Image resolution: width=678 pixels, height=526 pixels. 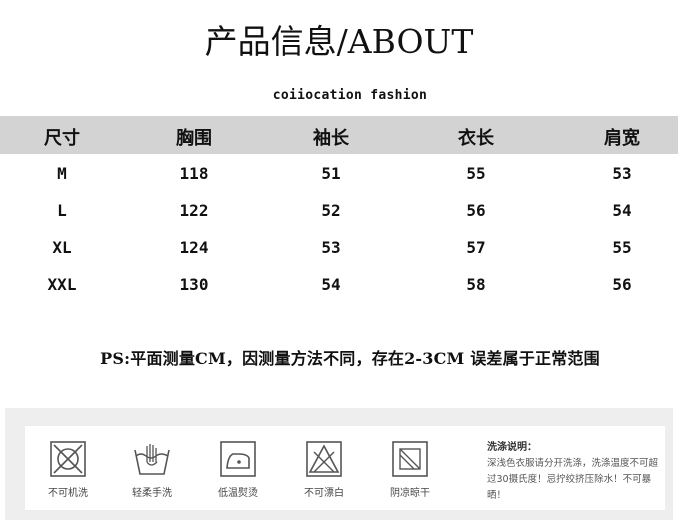 I want to click on length-cell: 57, so click(x=476, y=247).